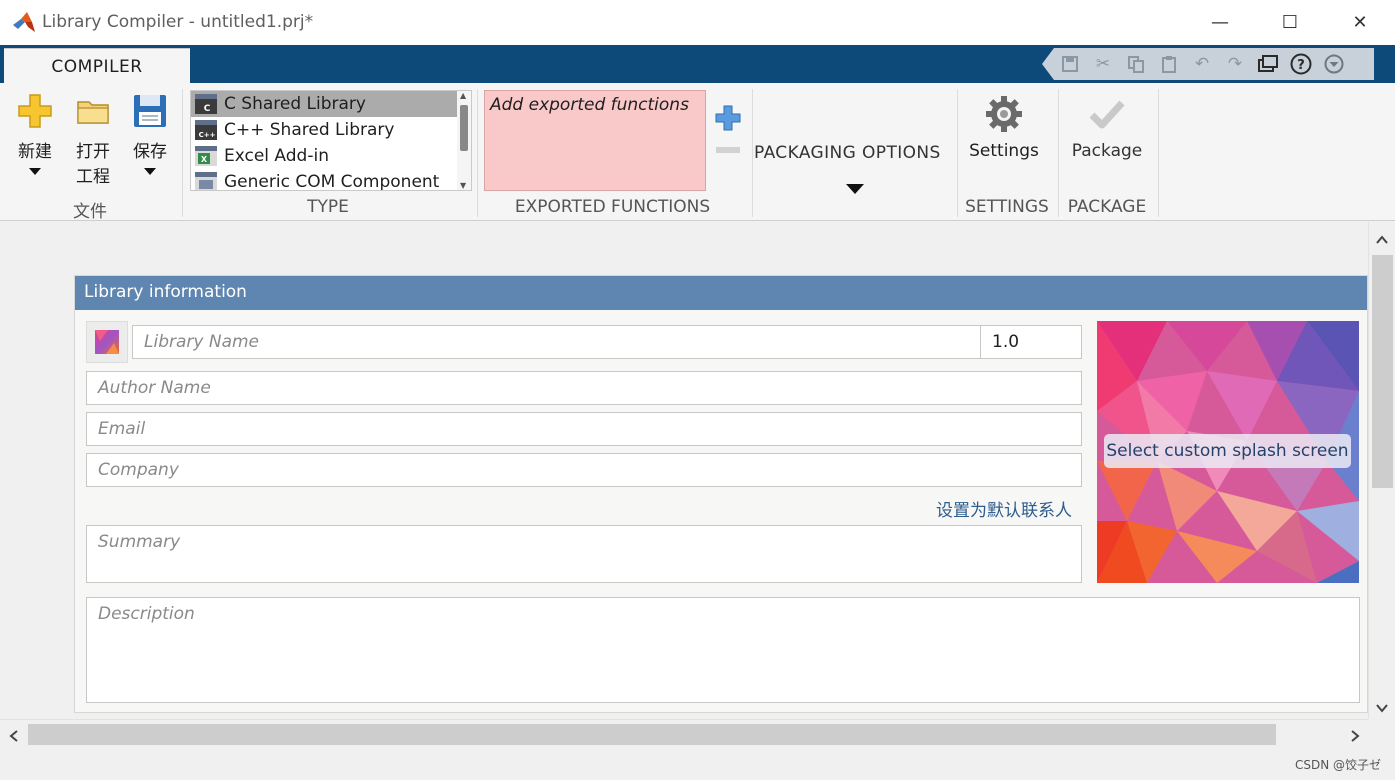 The image size is (1395, 780). I want to click on type-item-c-shared-library: C C Shared Library, so click(331, 104).